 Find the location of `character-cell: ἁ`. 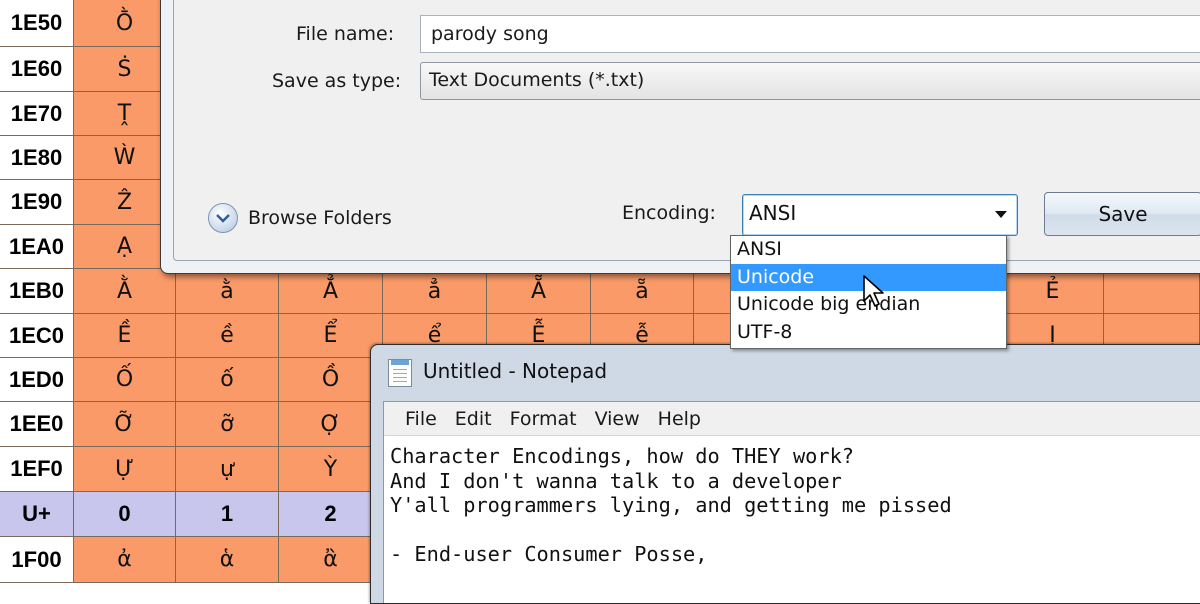

character-cell: ἁ is located at coordinates (227, 560).